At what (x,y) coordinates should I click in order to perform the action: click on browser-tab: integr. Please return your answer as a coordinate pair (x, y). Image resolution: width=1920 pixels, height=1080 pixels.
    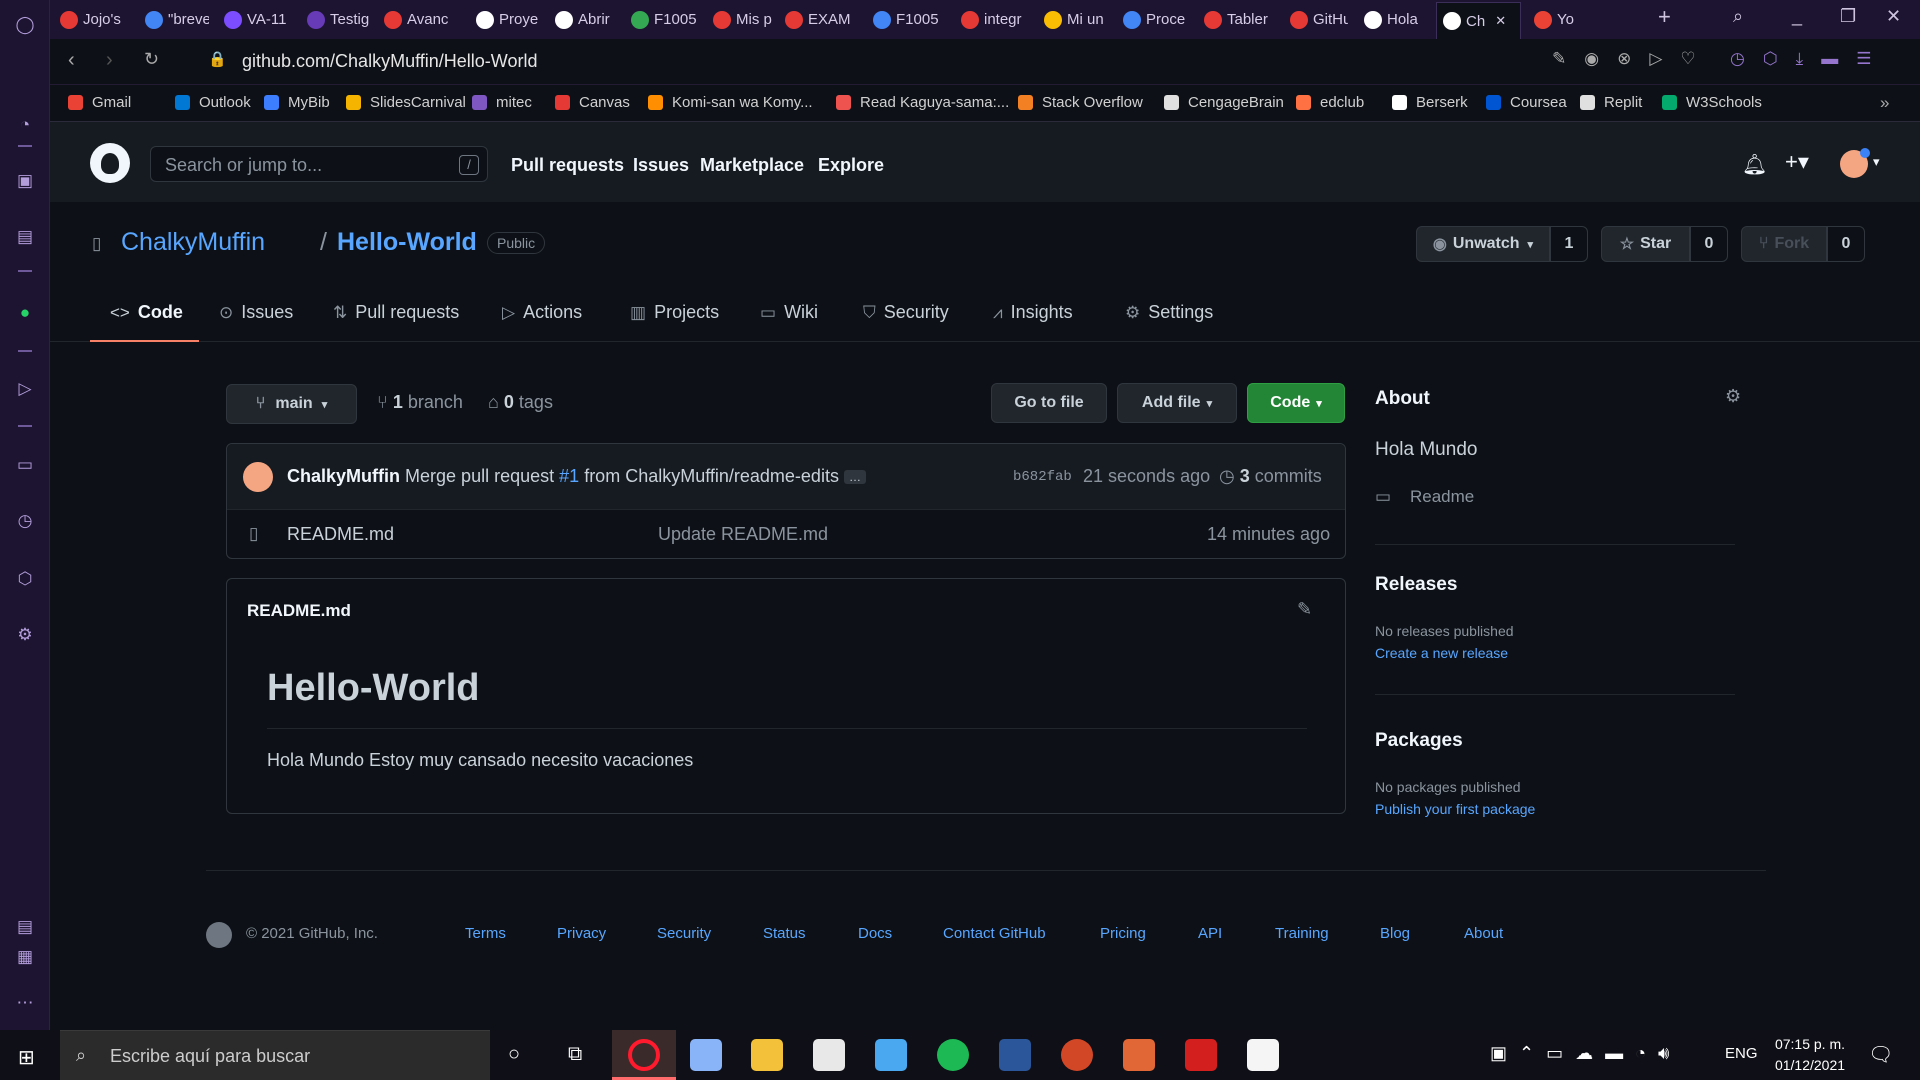
    Looking at the image, I should click on (991, 19).